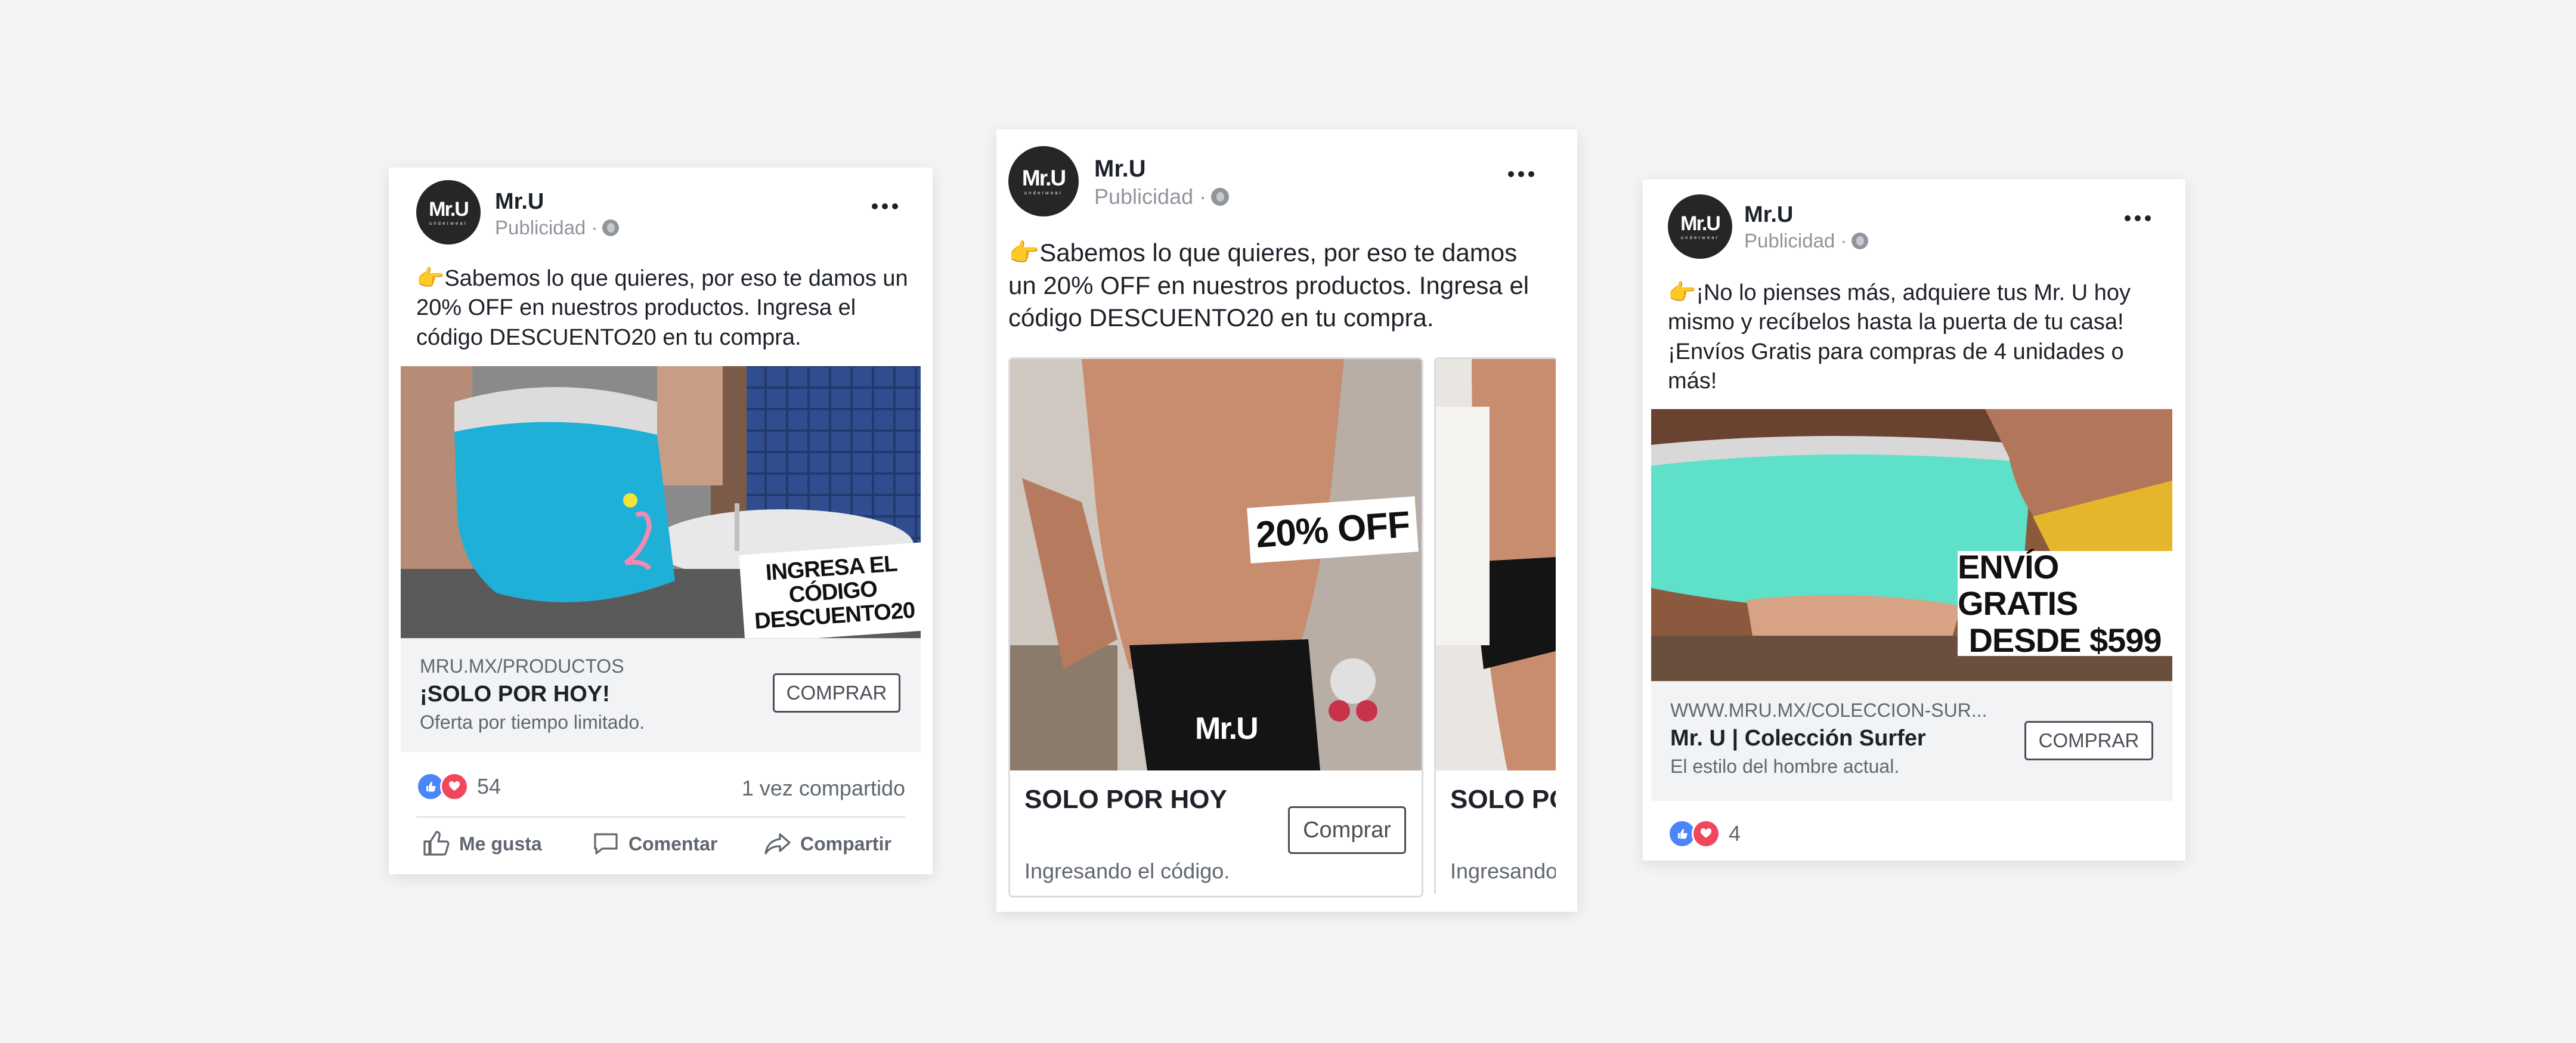  Describe the element at coordinates (846, 843) in the screenshot. I see `share-label: Compartir` at that location.